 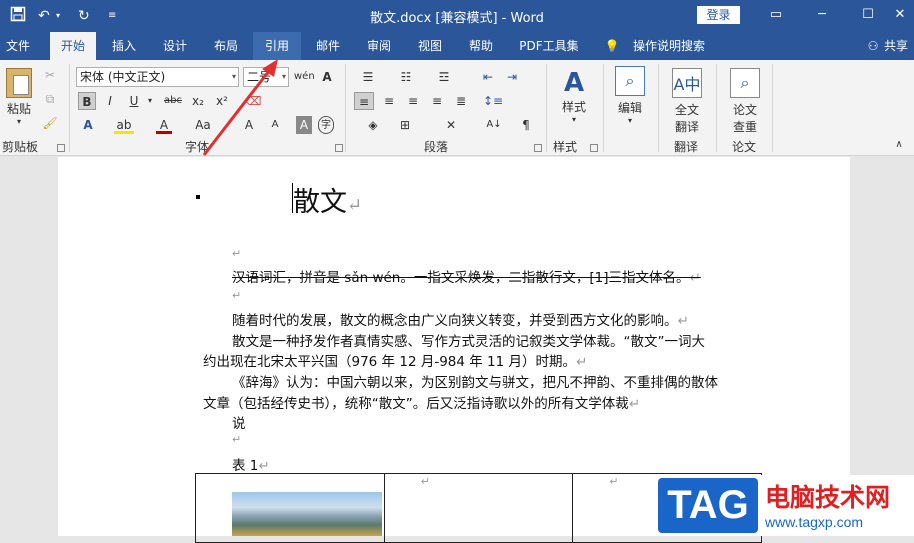 What do you see at coordinates (493, 101) in the screenshot?
I see `line-spacing-icon: ↕≡` at bounding box center [493, 101].